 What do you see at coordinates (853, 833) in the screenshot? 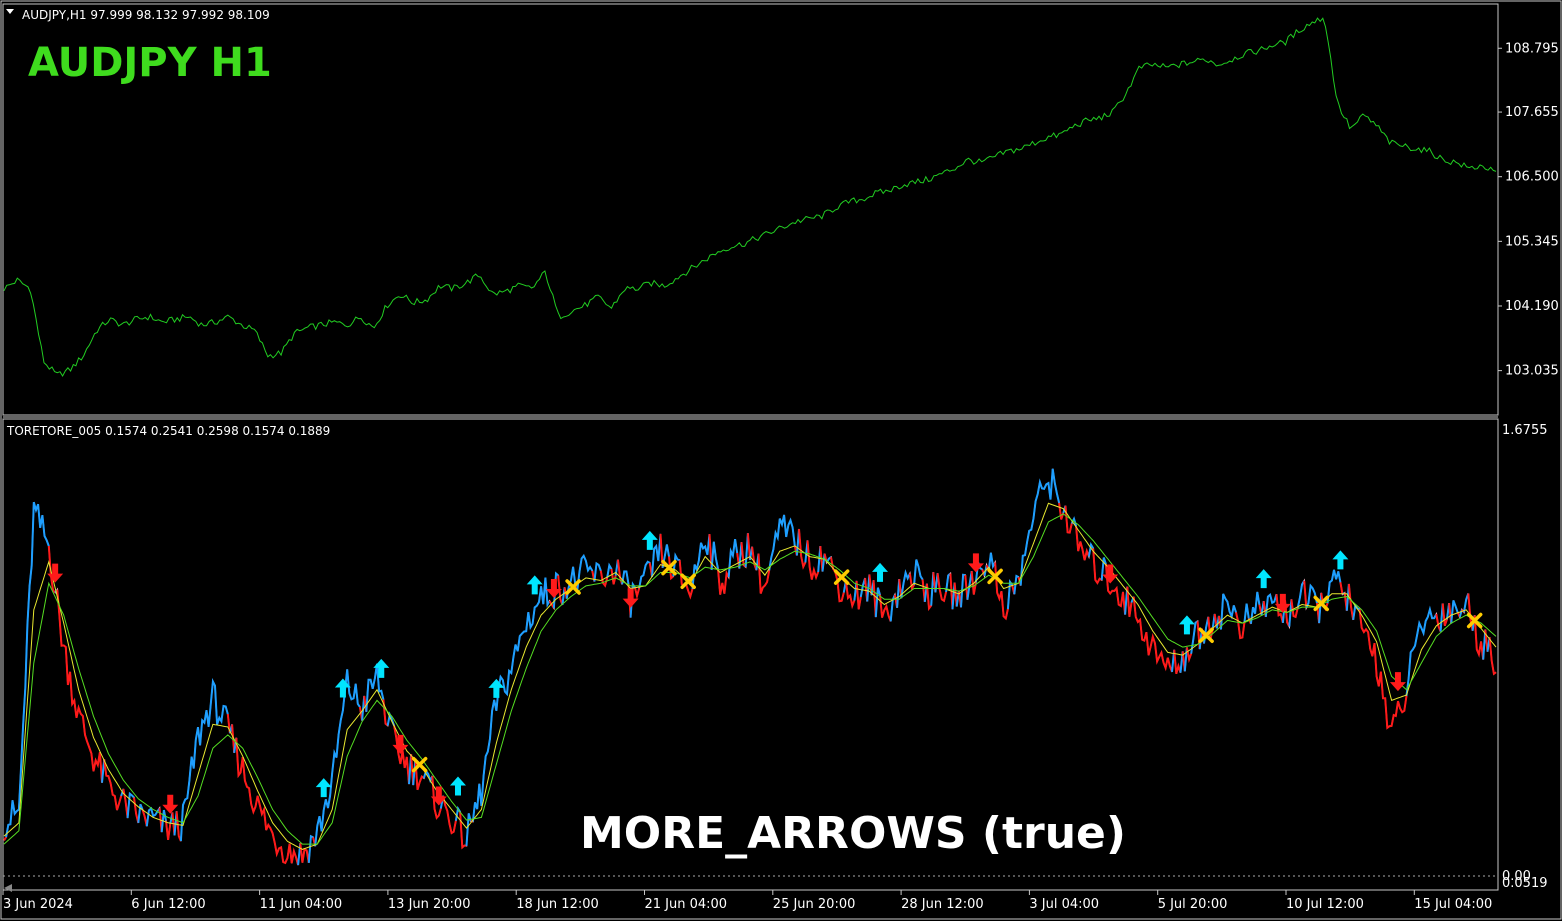
I see `more-arrows-label: MORE_ARROWS (true)` at bounding box center [853, 833].